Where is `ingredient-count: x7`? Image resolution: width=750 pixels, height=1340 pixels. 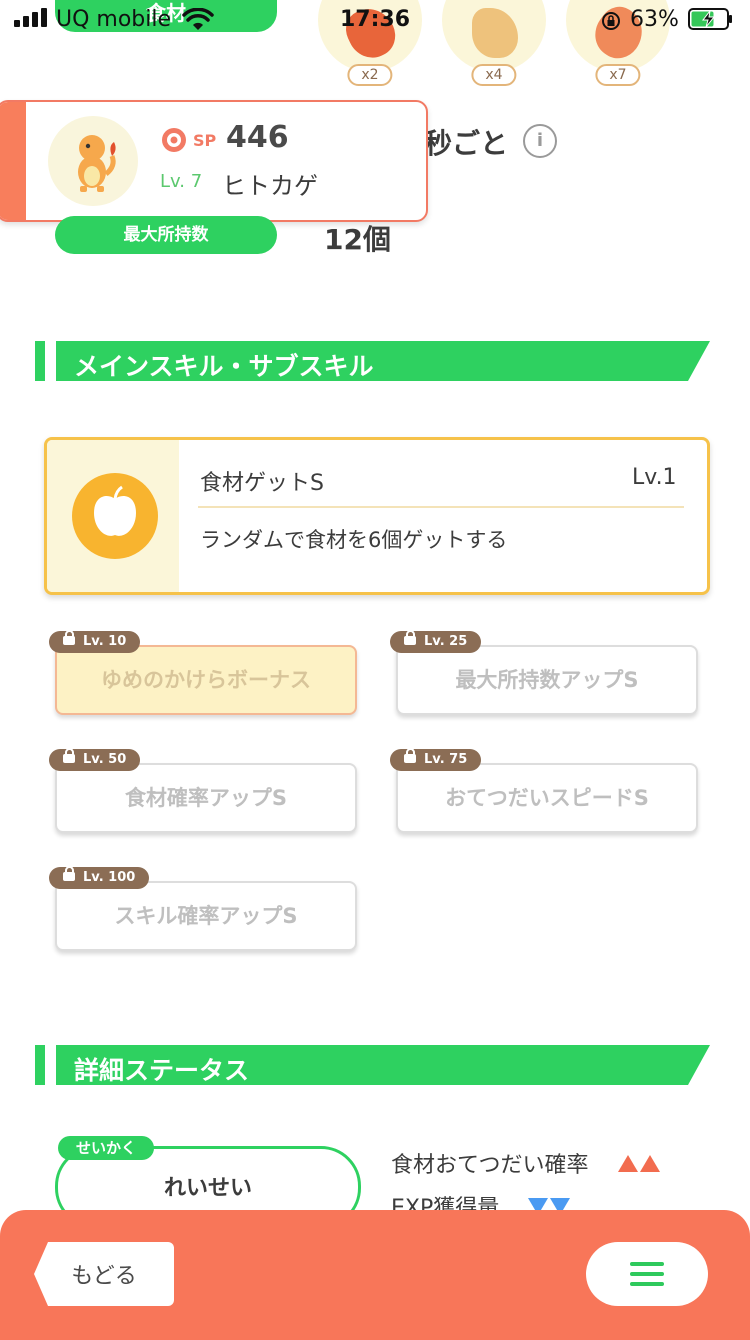
ingredient-count: x7 is located at coordinates (618, 75).